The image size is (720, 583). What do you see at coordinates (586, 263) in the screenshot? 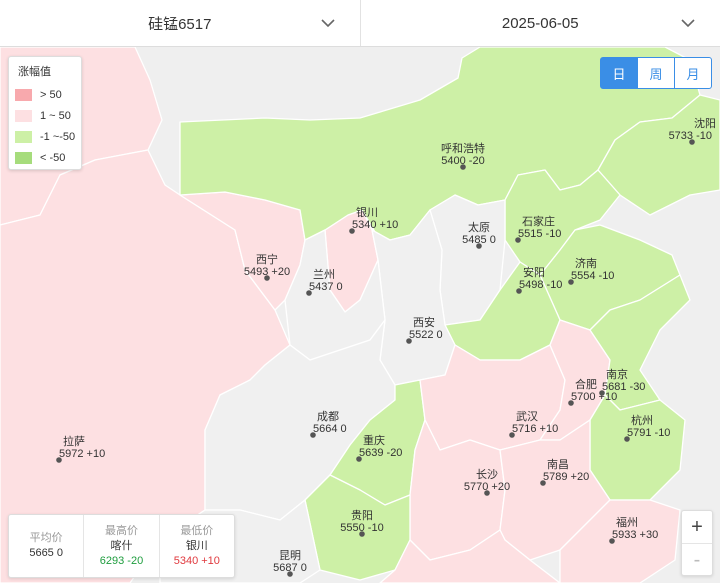
I see `city-name: 济南` at bounding box center [586, 263].